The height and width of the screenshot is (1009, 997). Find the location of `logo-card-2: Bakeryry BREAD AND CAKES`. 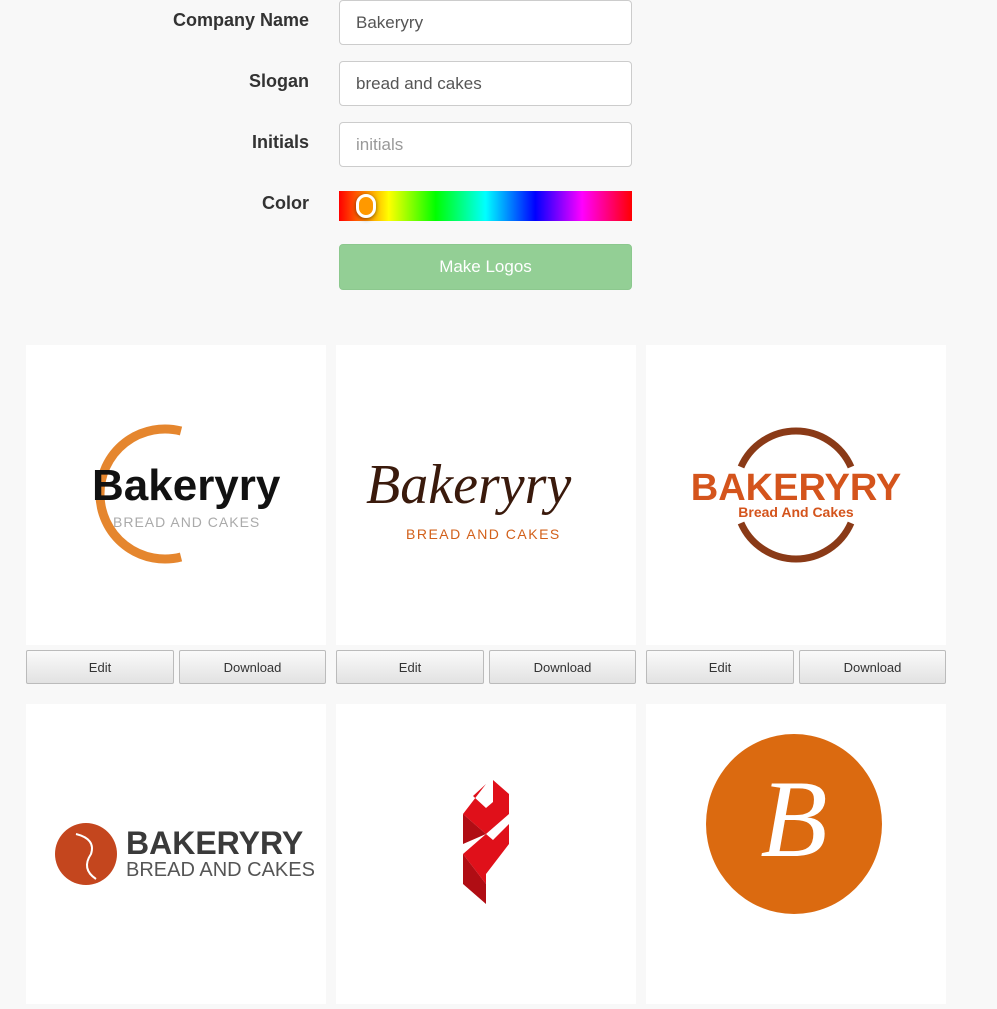

logo-card-2: Bakeryry BREAD AND CAKES is located at coordinates (486, 495).